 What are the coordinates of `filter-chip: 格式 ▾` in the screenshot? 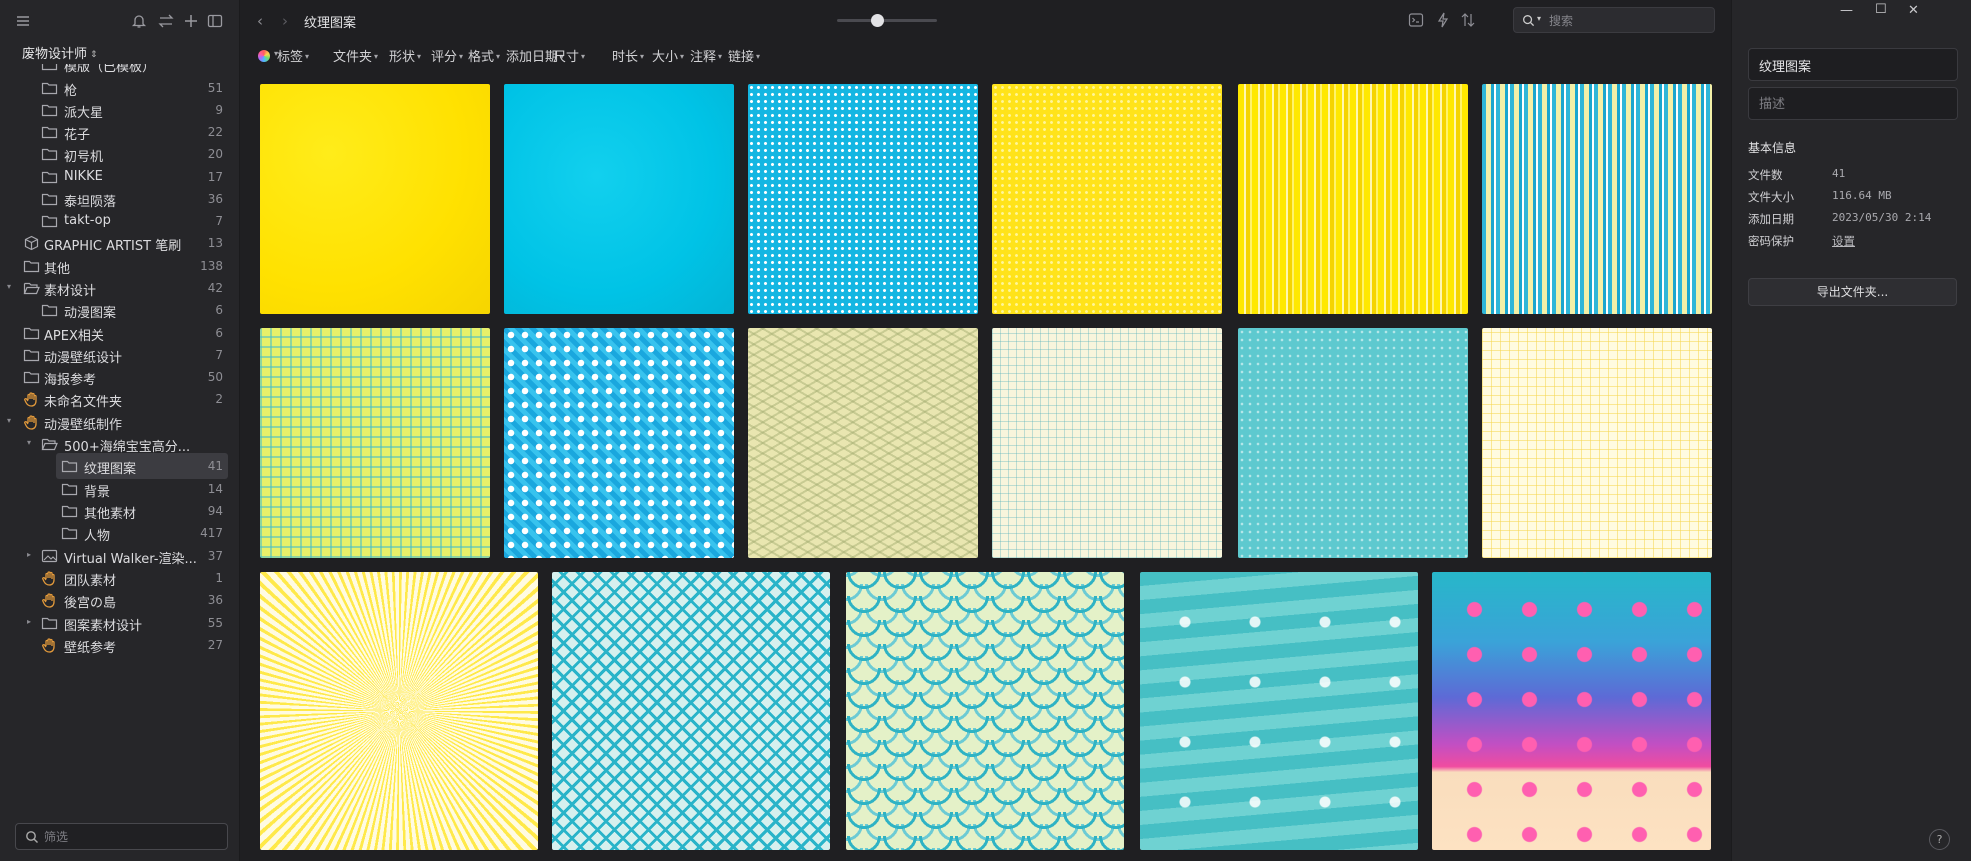 It's located at (484, 55).